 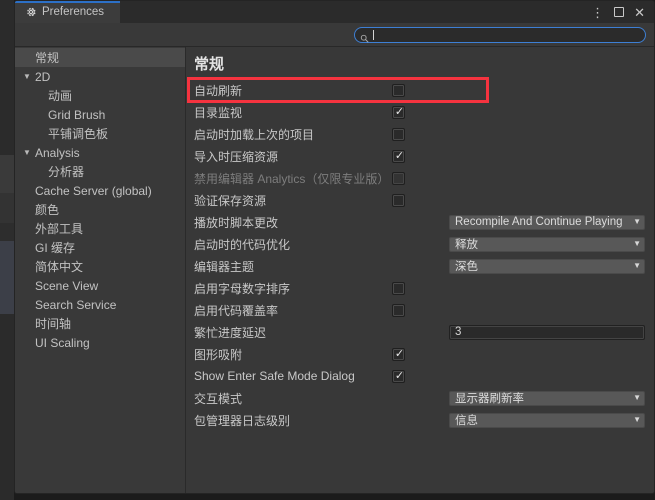 I want to click on setting-label: 启动时的代码优化, so click(x=242, y=244).